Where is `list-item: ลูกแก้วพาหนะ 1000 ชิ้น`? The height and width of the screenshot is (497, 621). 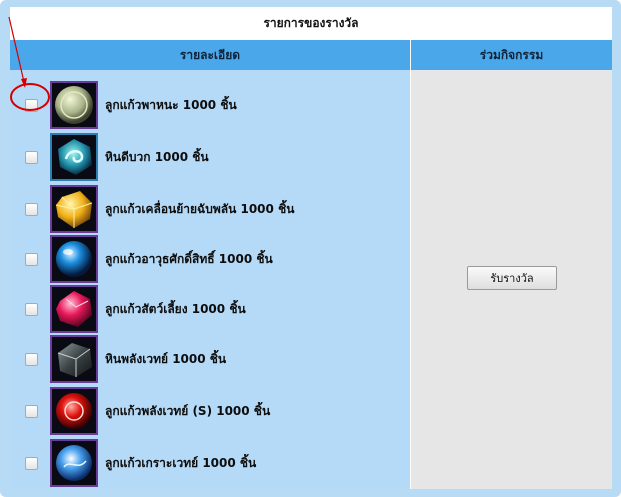 list-item: ลูกแก้วพาหนะ 1000 ชิ้น is located at coordinates (210, 105).